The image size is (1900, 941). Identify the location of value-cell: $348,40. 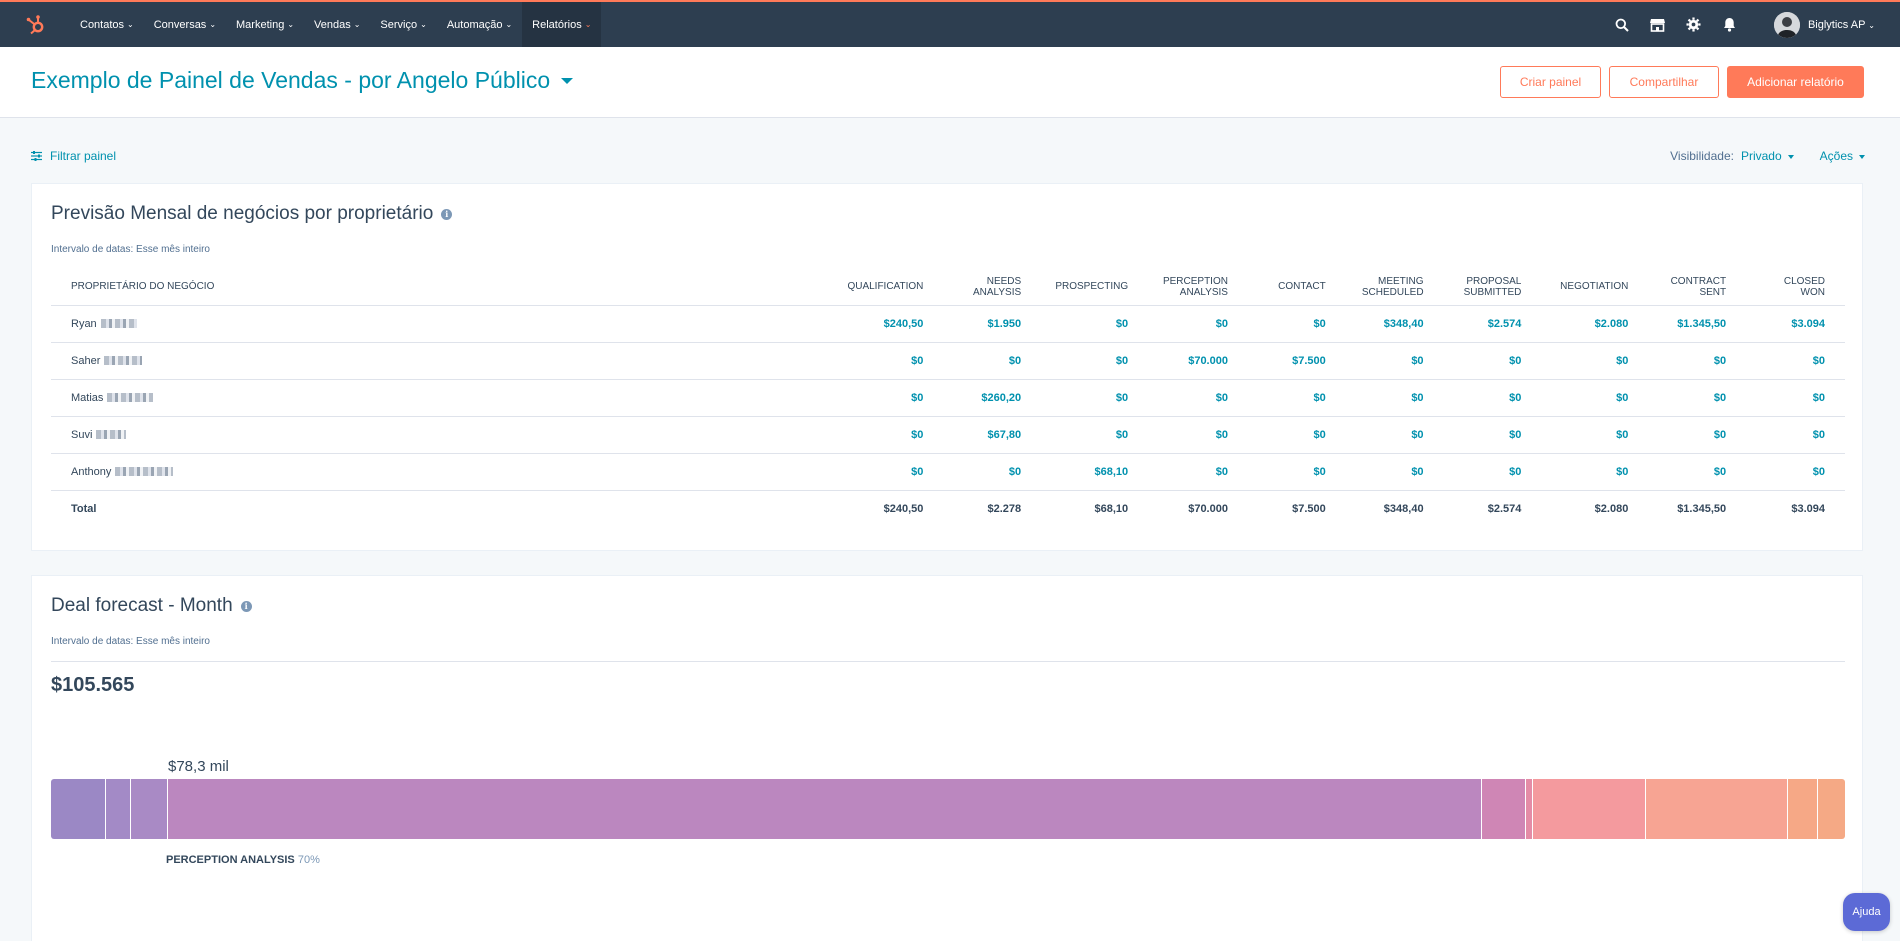
(1394, 324).